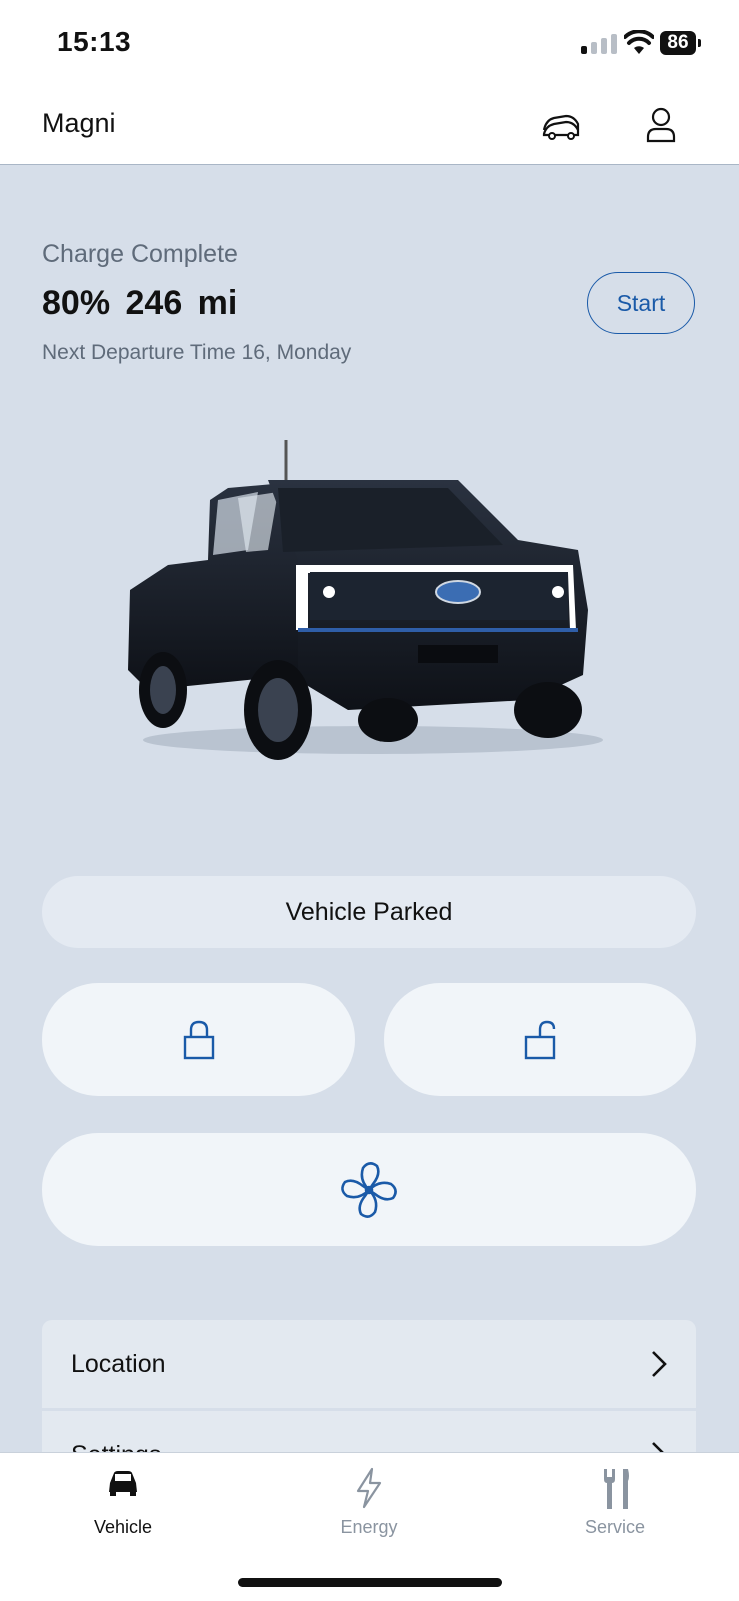 The image size is (739, 1601). Describe the element at coordinates (123, 1527) in the screenshot. I see `nav-label: Vehicle` at that location.